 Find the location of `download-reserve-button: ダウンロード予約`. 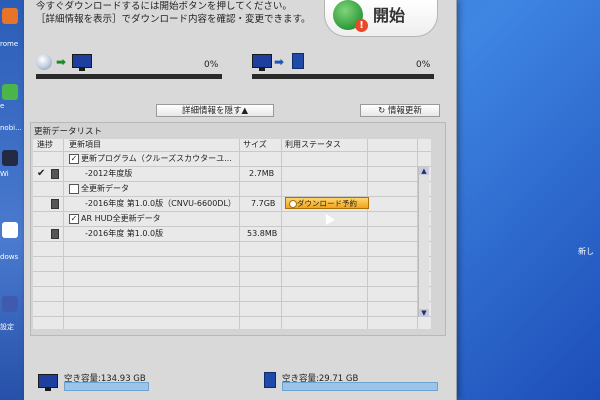

download-reserve-button: ダウンロード予約 is located at coordinates (327, 203).